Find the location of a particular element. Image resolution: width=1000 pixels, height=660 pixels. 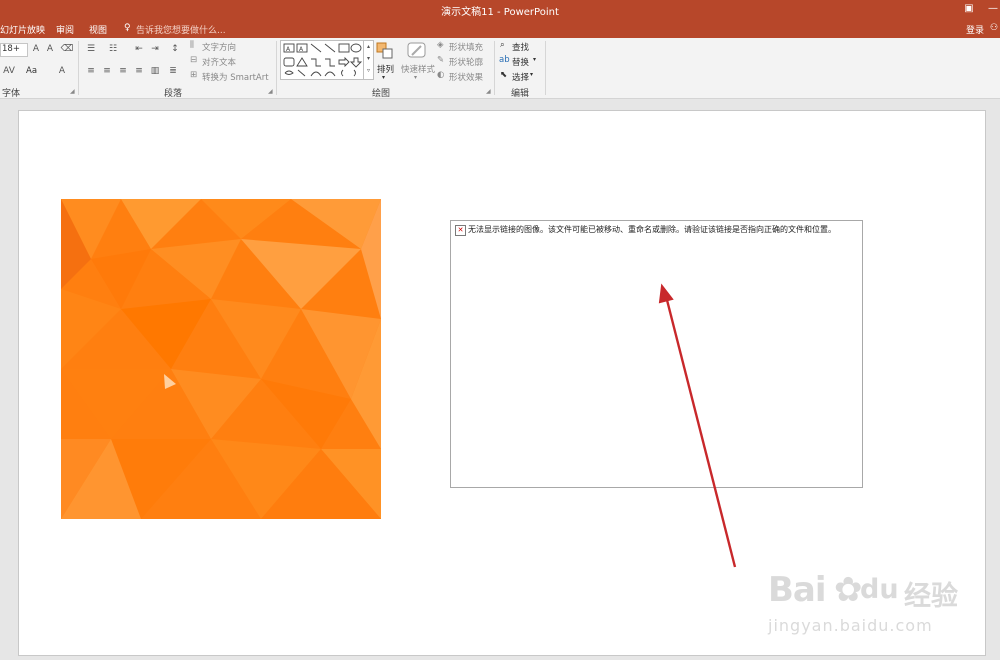

ribbon-display-options-icon: ▣ is located at coordinates (969, 9).